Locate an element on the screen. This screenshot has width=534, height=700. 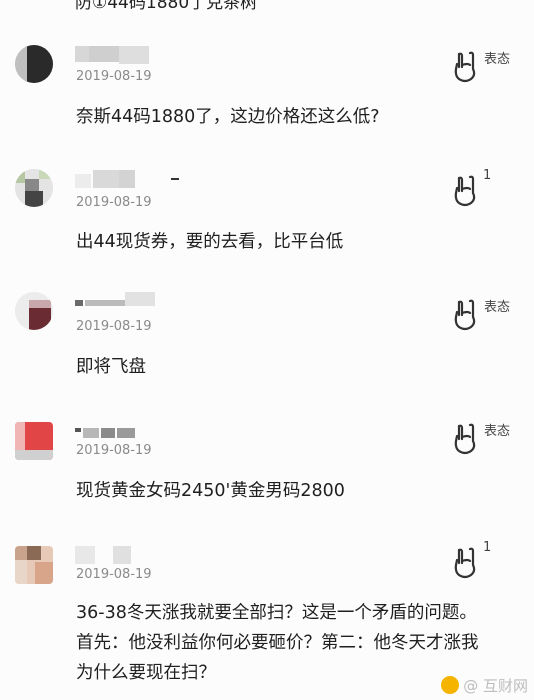
watermark-logo-icon is located at coordinates (450, 685).